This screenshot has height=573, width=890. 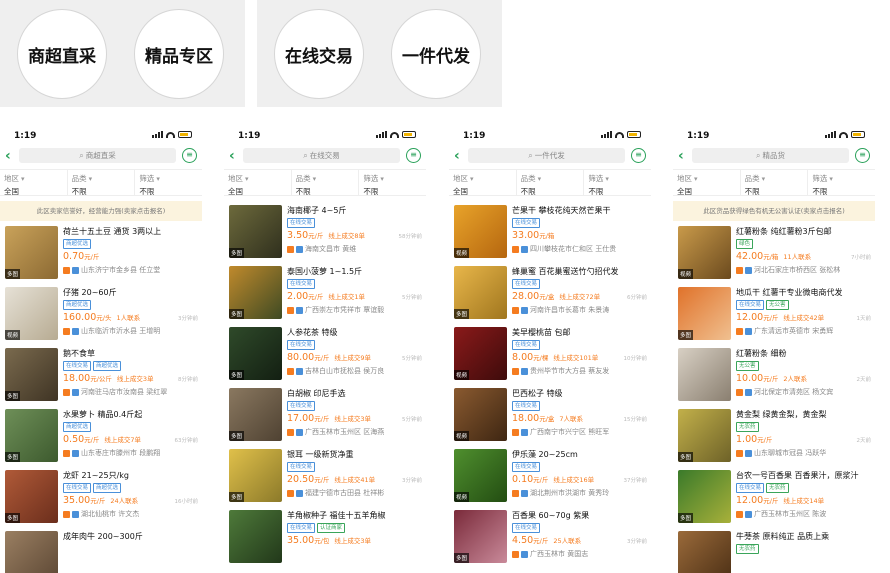 I want to click on wifi-icon, so click(x=394, y=134).